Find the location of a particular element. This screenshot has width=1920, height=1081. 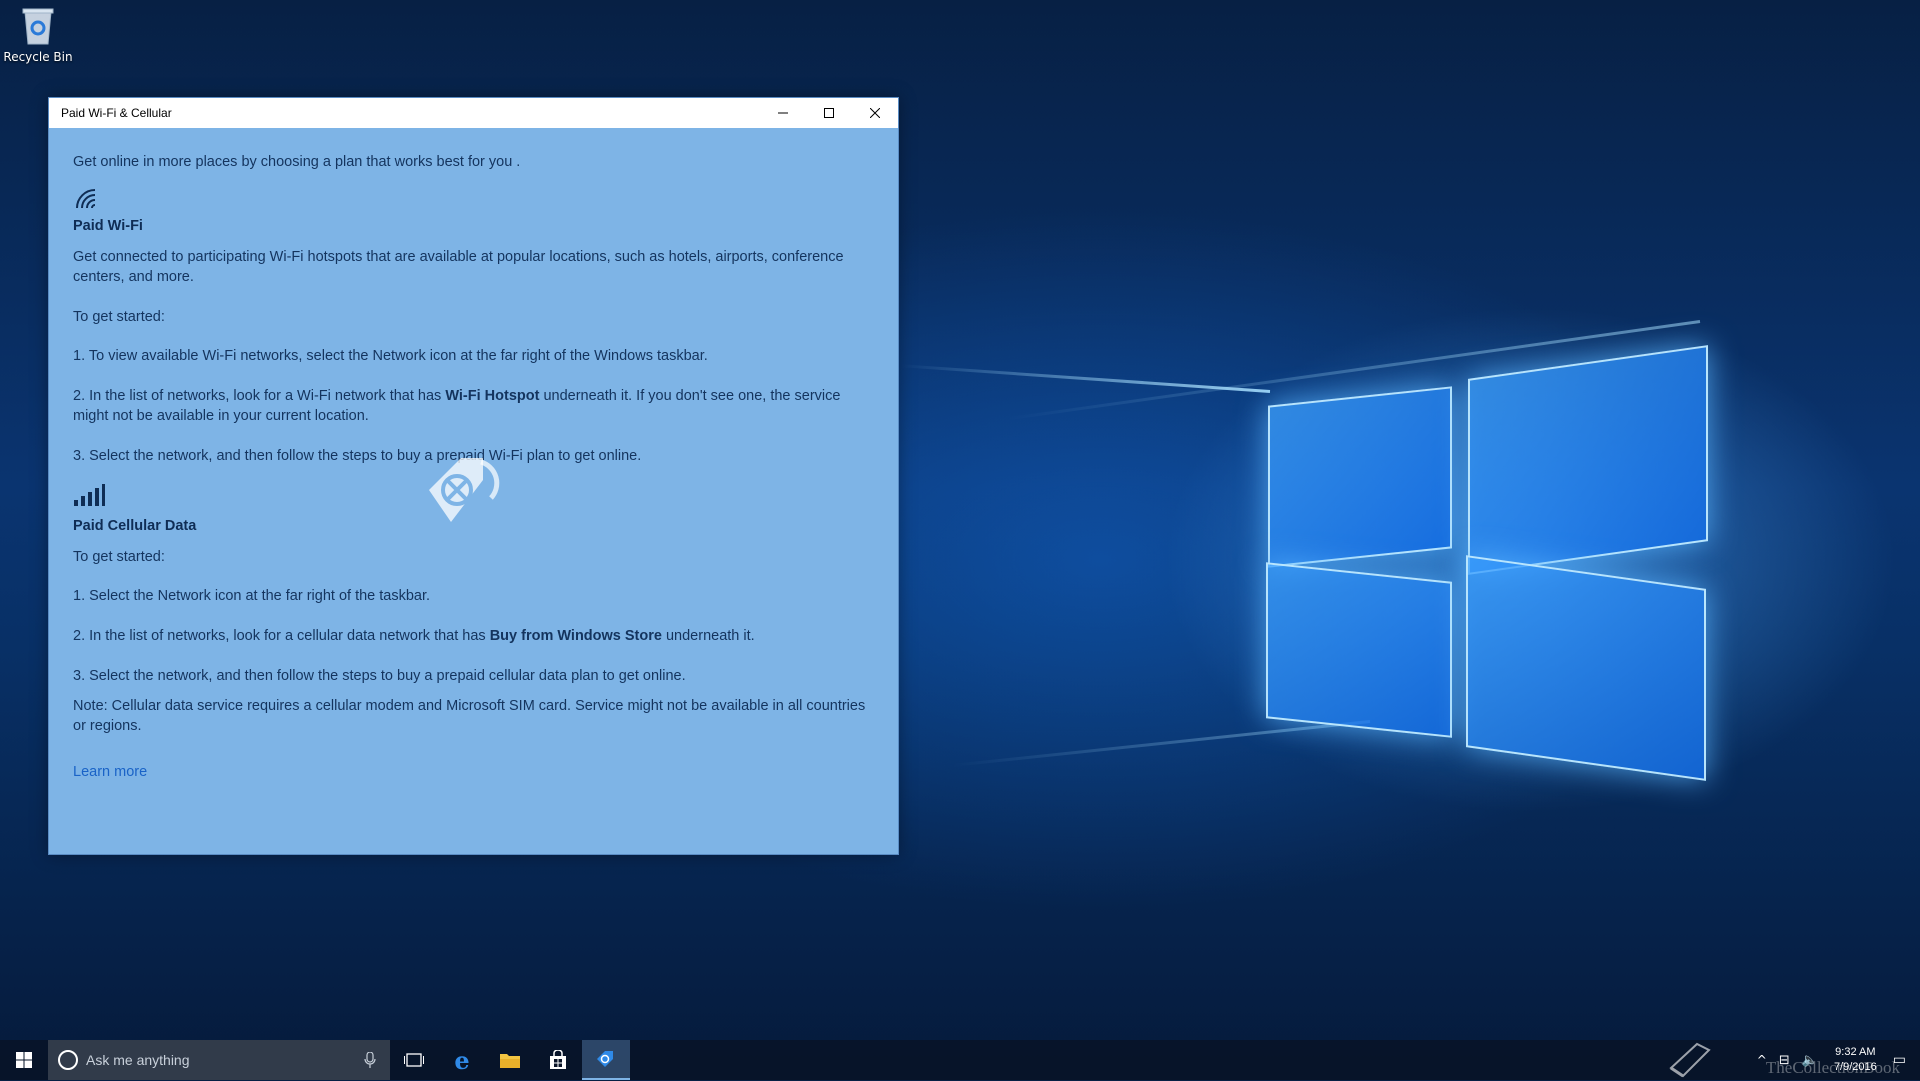

minimize-button is located at coordinates (783, 113).